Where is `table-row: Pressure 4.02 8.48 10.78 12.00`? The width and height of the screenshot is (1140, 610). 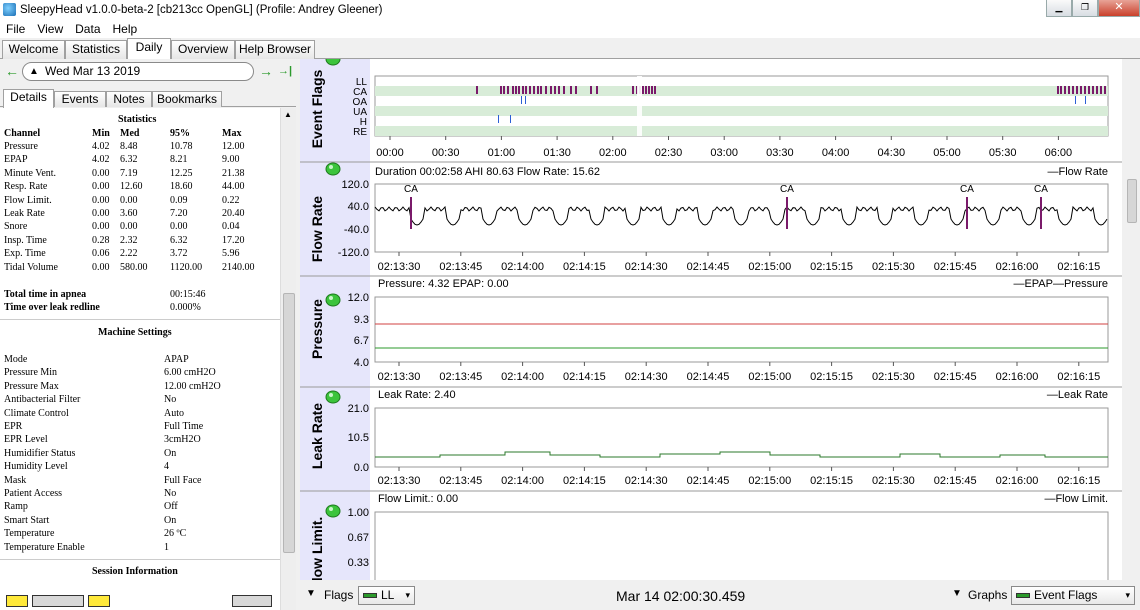
table-row: Pressure 4.02 8.48 10.78 12.00 is located at coordinates (140, 146).